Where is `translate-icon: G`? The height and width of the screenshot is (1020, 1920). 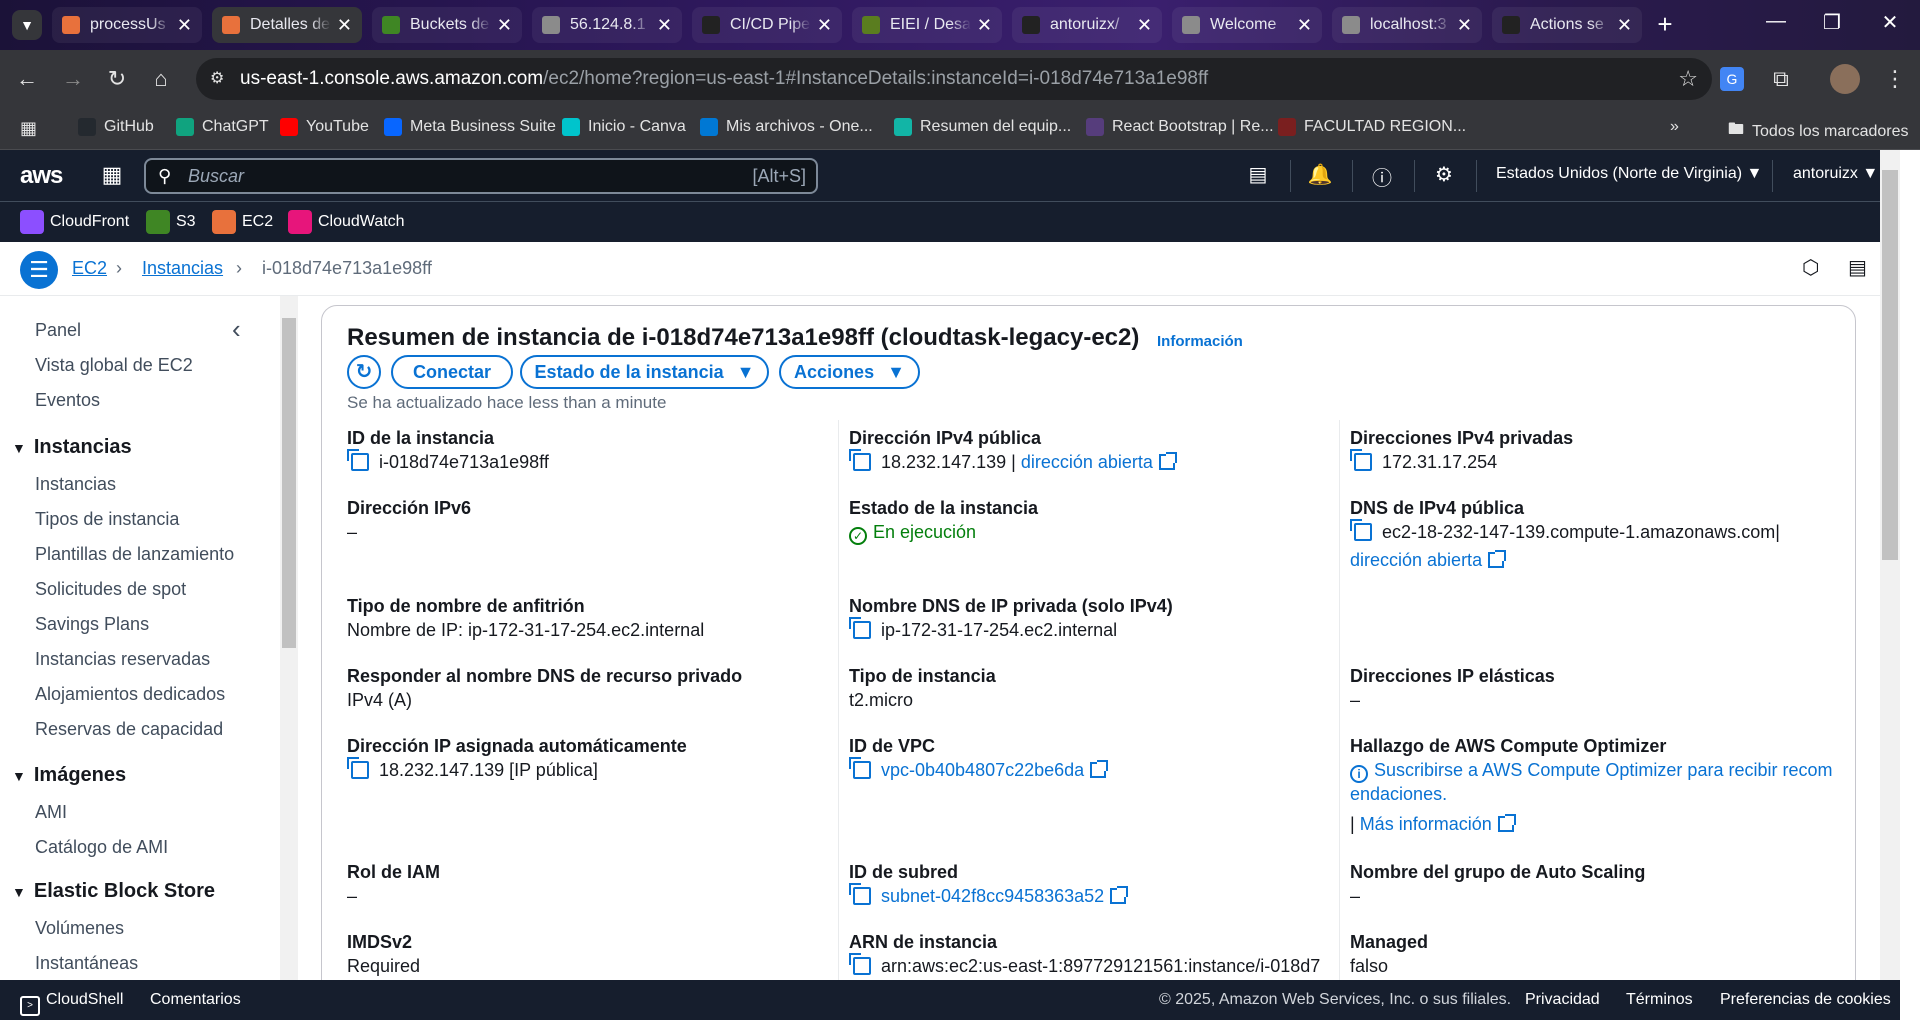
translate-icon: G is located at coordinates (1732, 79).